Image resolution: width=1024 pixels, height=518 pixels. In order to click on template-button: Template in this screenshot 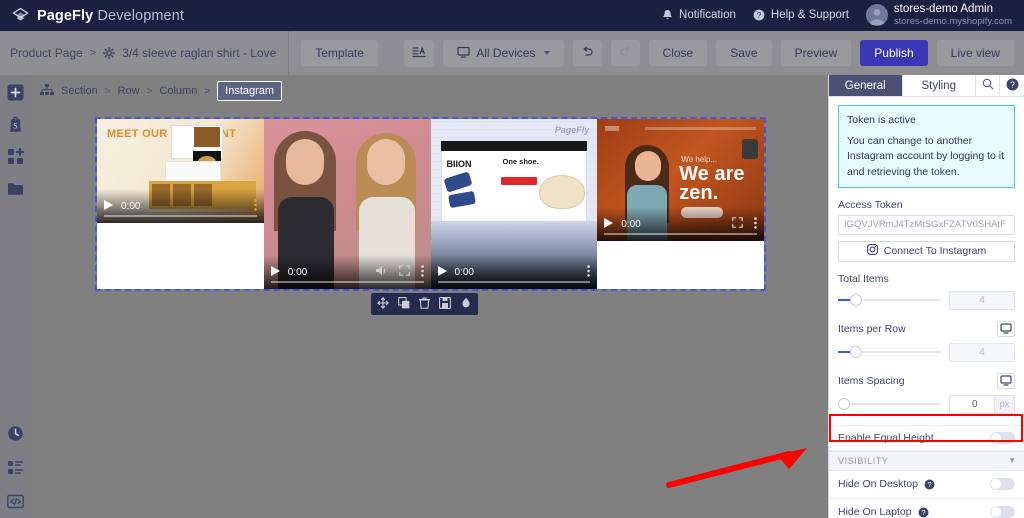, I will do `click(339, 53)`.